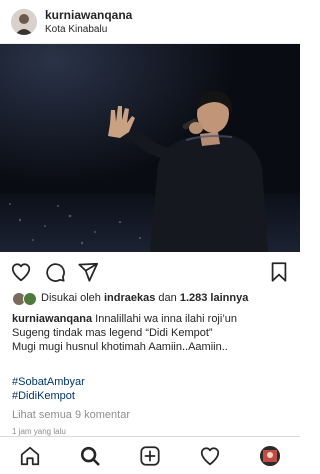 The width and height of the screenshot is (320, 474). I want to click on hashtag-list: #SobatAmbyar #DidiKempot, so click(48, 389).